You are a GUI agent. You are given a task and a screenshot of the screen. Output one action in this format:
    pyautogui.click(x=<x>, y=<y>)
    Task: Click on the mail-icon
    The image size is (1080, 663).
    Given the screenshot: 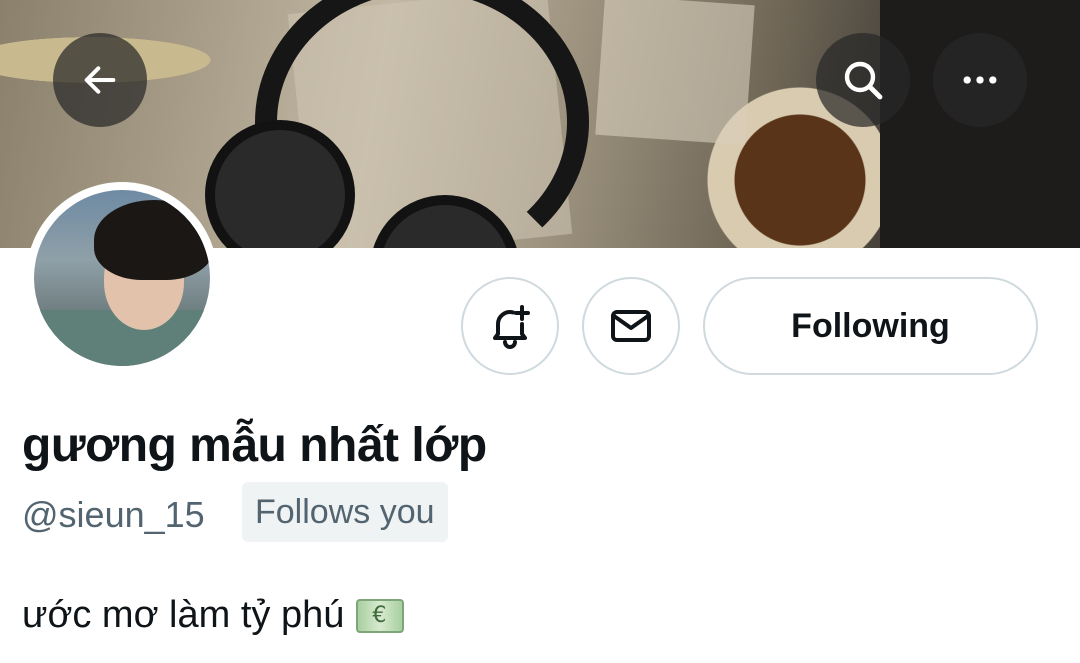 What is the action you would take?
    pyautogui.click(x=631, y=326)
    